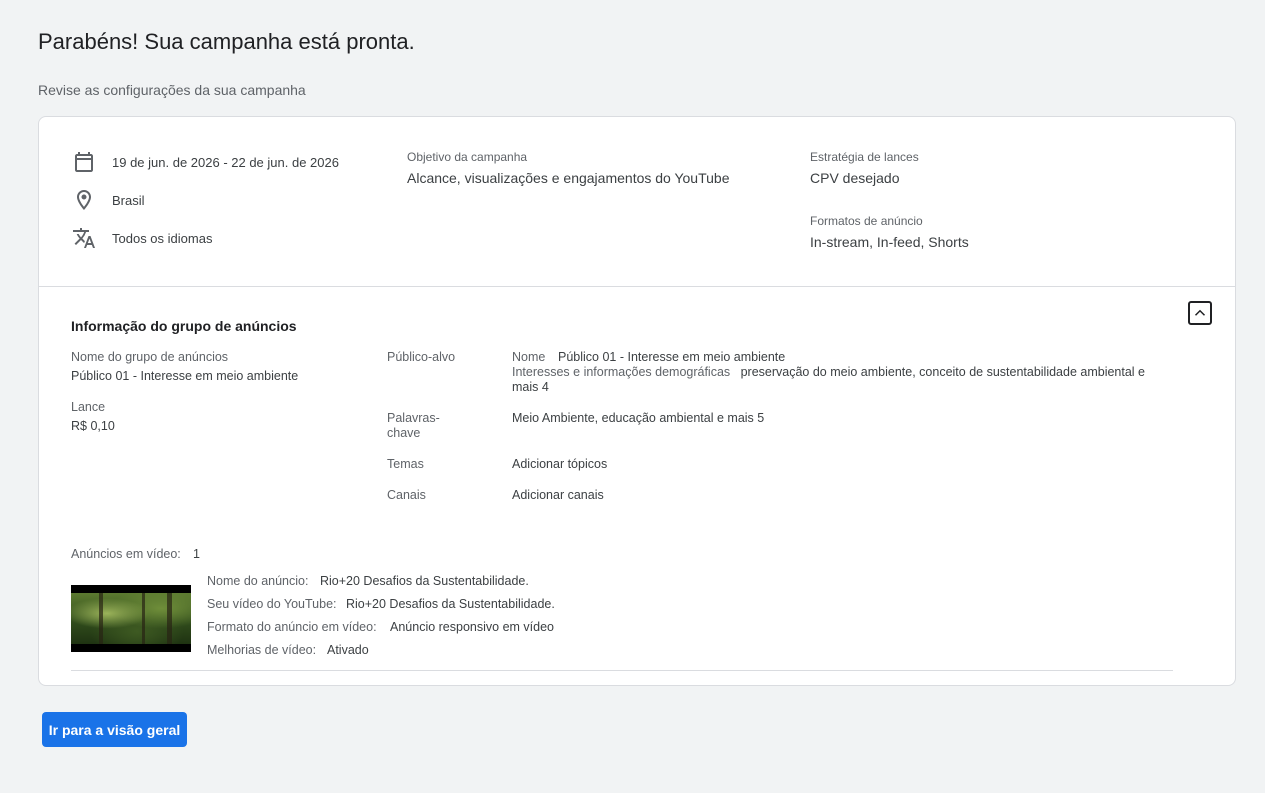  I want to click on languages-row: Todos os idiomas, so click(142, 238).